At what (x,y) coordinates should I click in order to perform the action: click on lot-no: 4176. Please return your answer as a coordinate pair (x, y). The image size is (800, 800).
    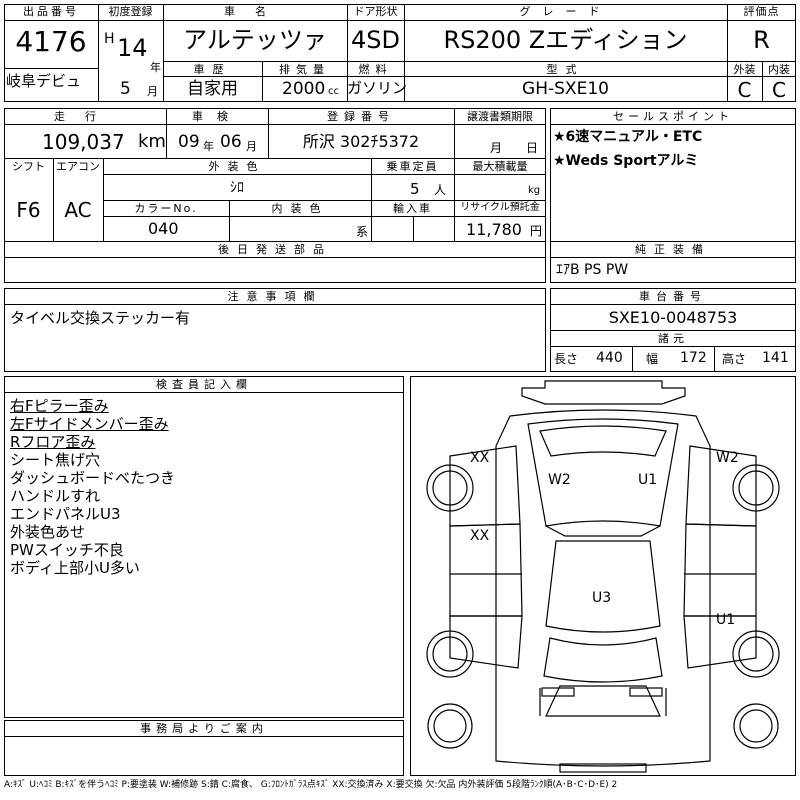
    Looking at the image, I should click on (51, 41).